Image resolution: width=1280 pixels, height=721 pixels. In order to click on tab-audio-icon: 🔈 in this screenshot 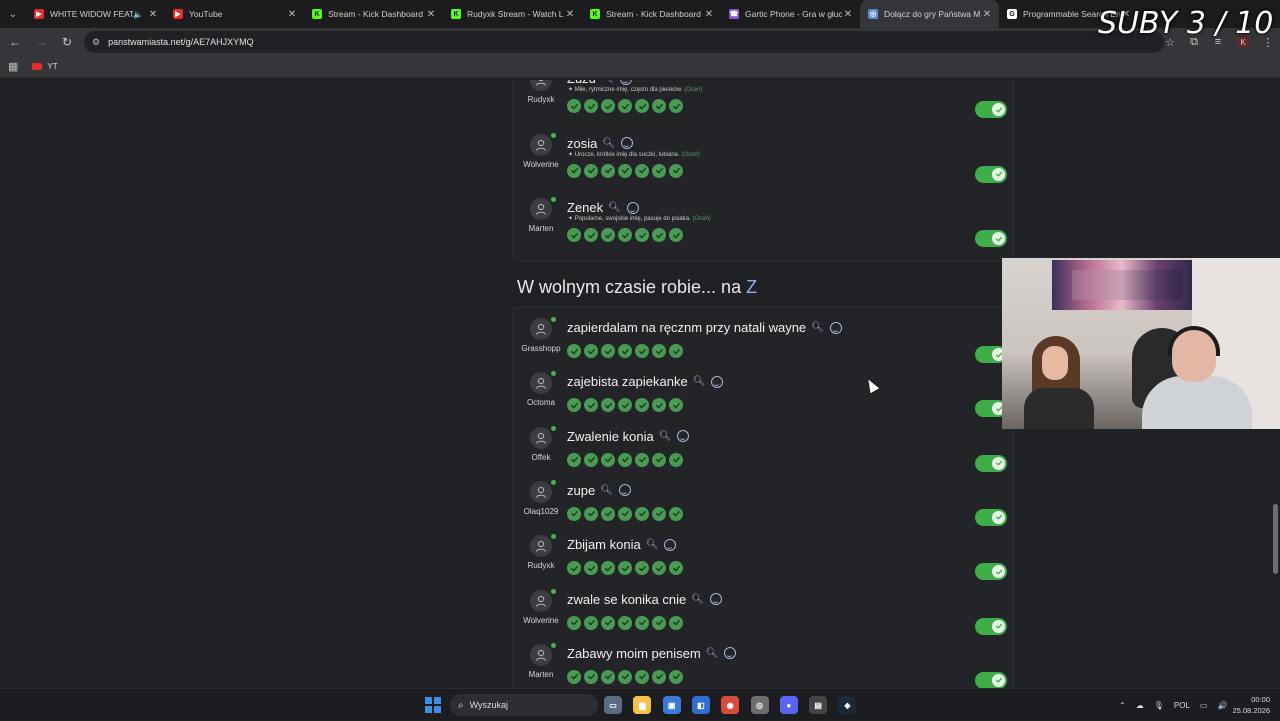, I will do `click(138, 14)`.